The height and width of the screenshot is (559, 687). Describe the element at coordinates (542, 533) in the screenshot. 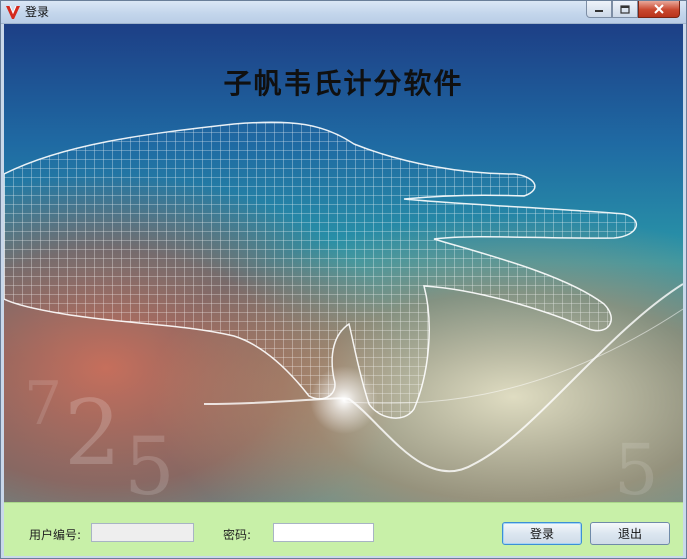

I see `login-button: 登录` at that location.